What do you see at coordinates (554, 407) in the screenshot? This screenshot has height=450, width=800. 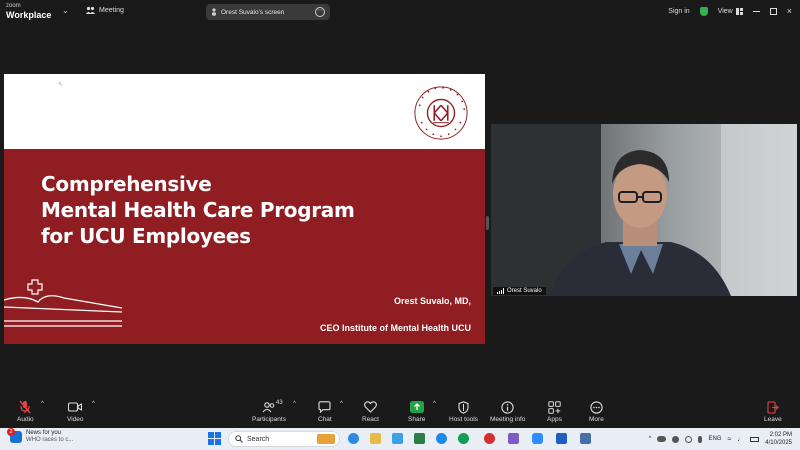 I see `apps-icon` at bounding box center [554, 407].